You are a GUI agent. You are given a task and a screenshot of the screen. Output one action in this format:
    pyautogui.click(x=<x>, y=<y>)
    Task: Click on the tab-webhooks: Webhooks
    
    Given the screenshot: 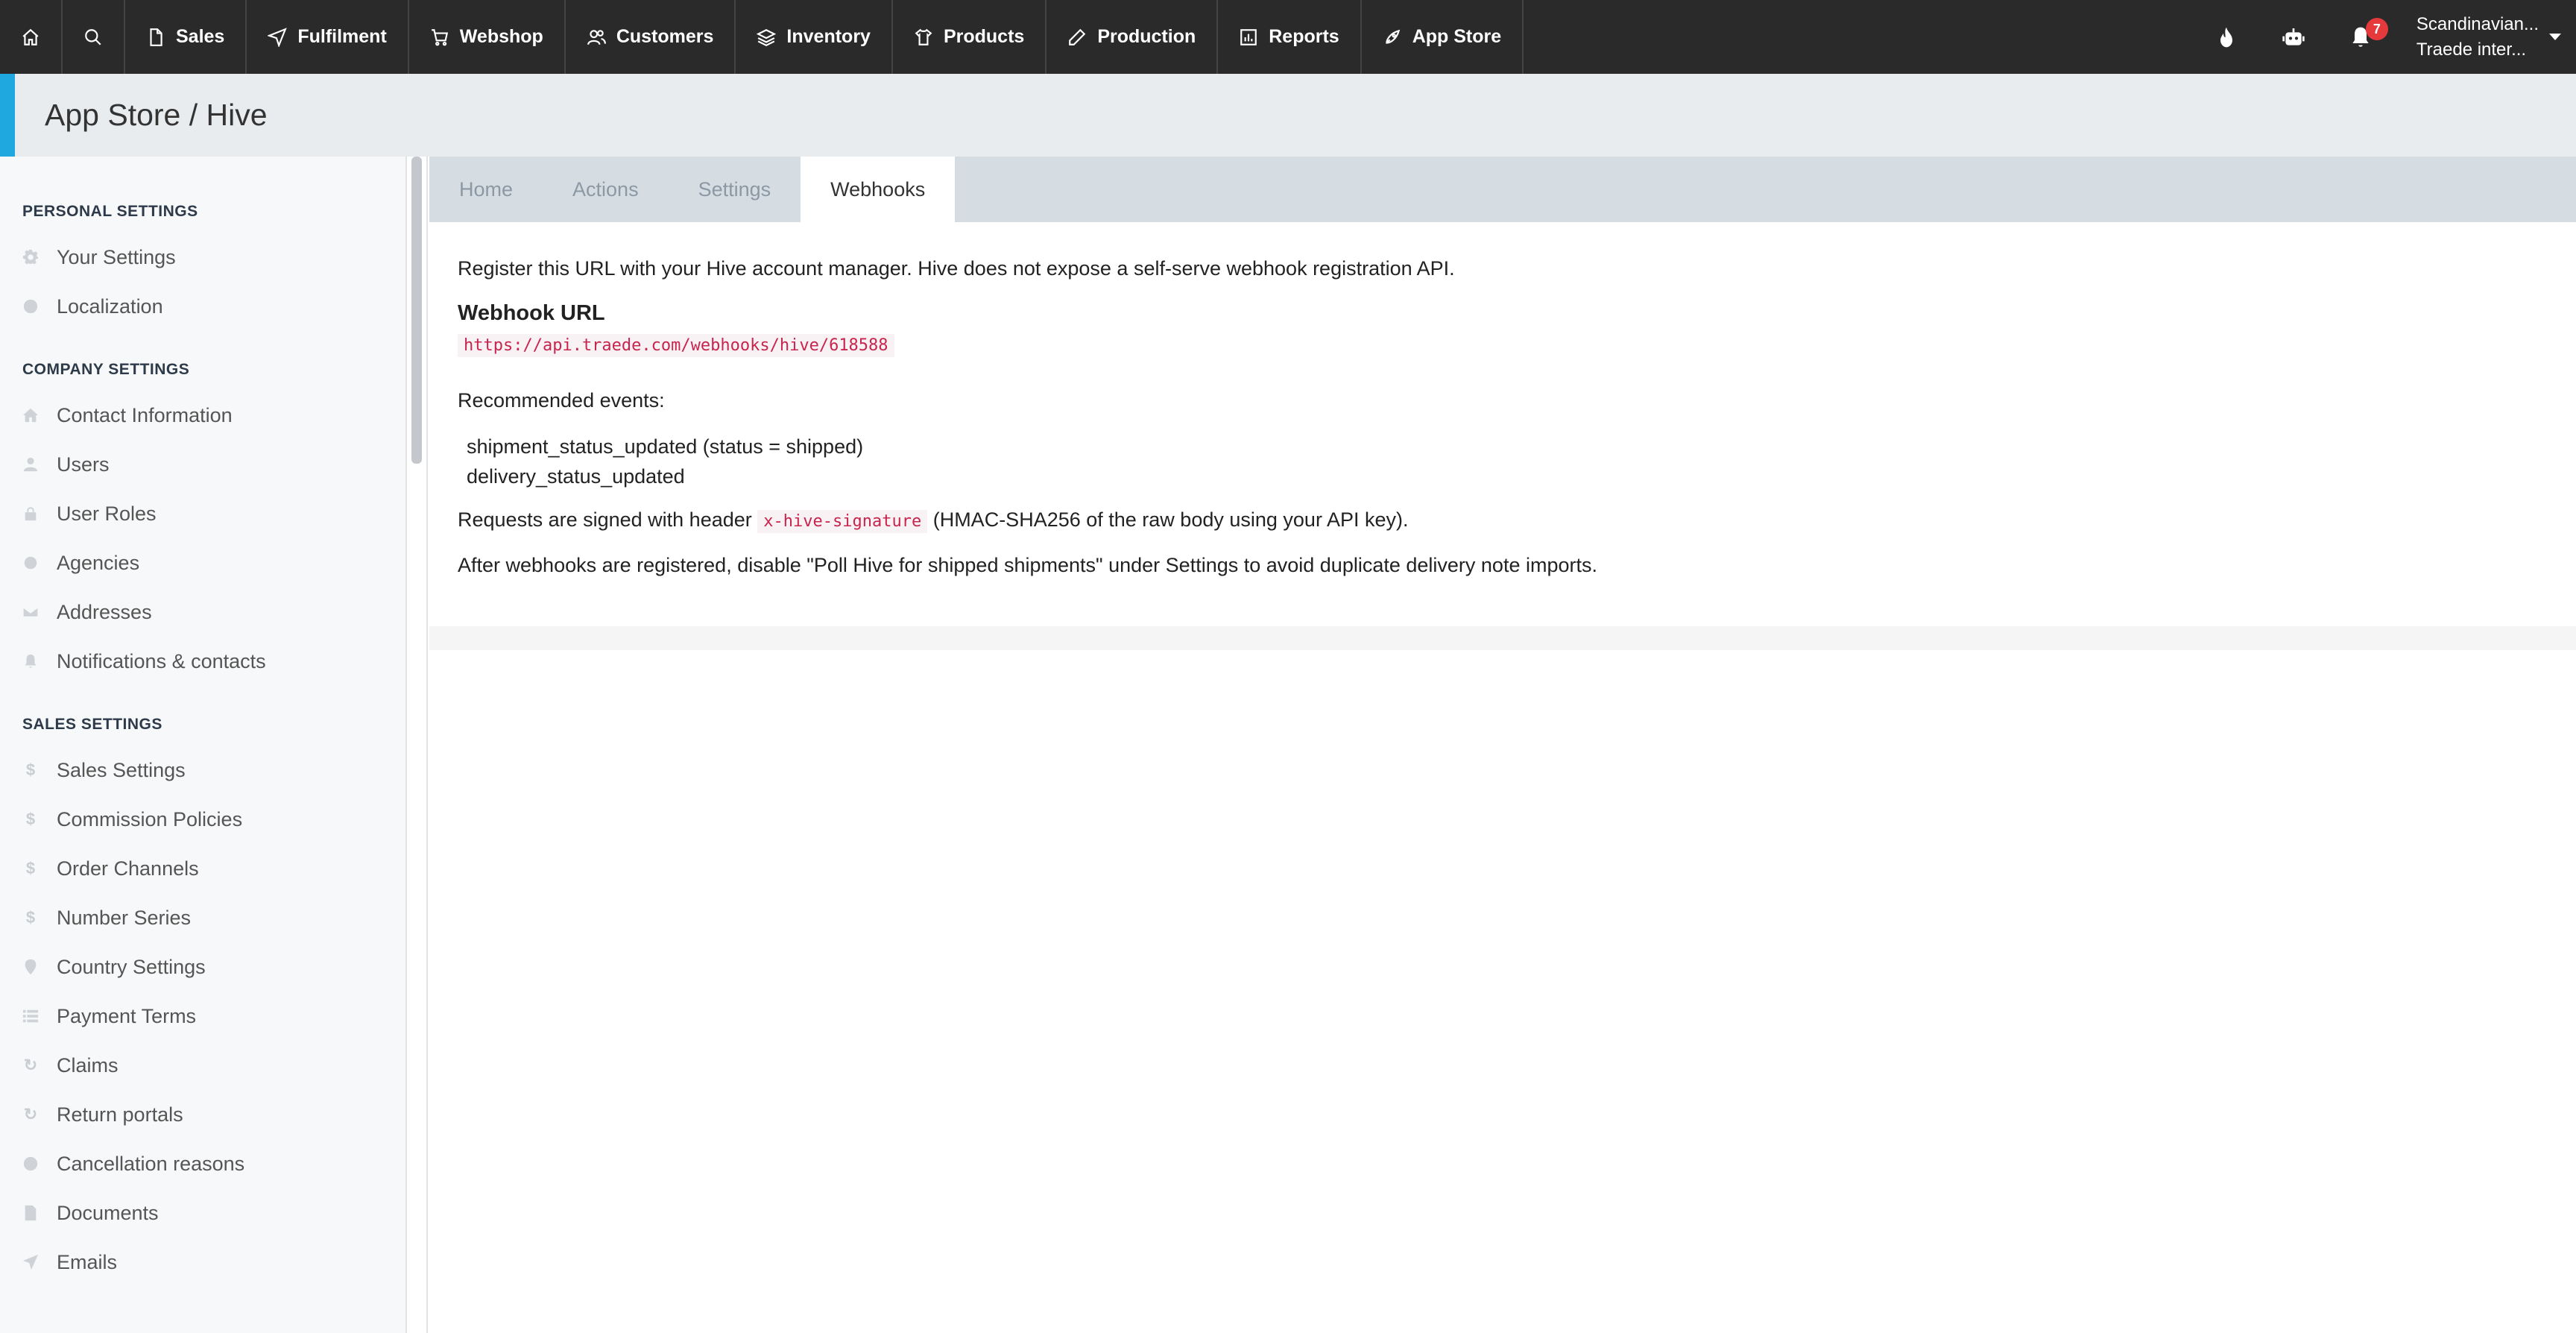 What is the action you would take?
    pyautogui.click(x=878, y=189)
    